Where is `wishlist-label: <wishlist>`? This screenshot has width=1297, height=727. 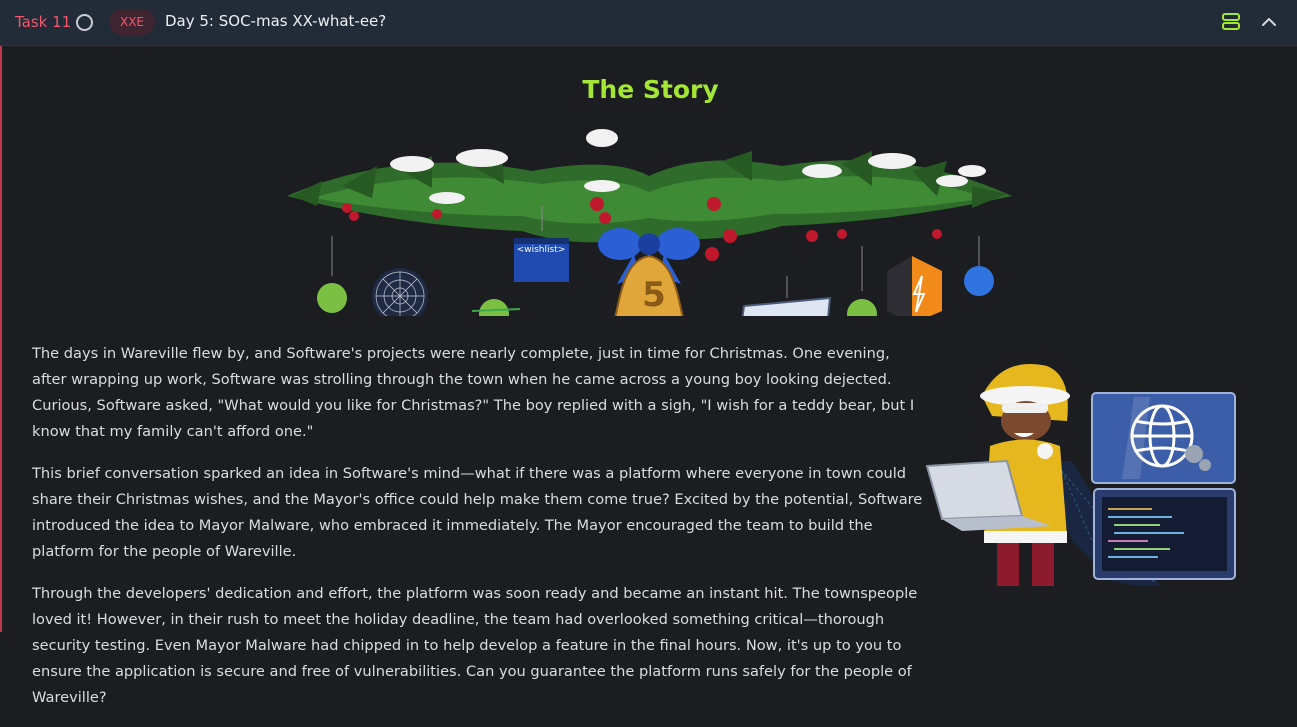 wishlist-label: <wishlist> is located at coordinates (541, 250).